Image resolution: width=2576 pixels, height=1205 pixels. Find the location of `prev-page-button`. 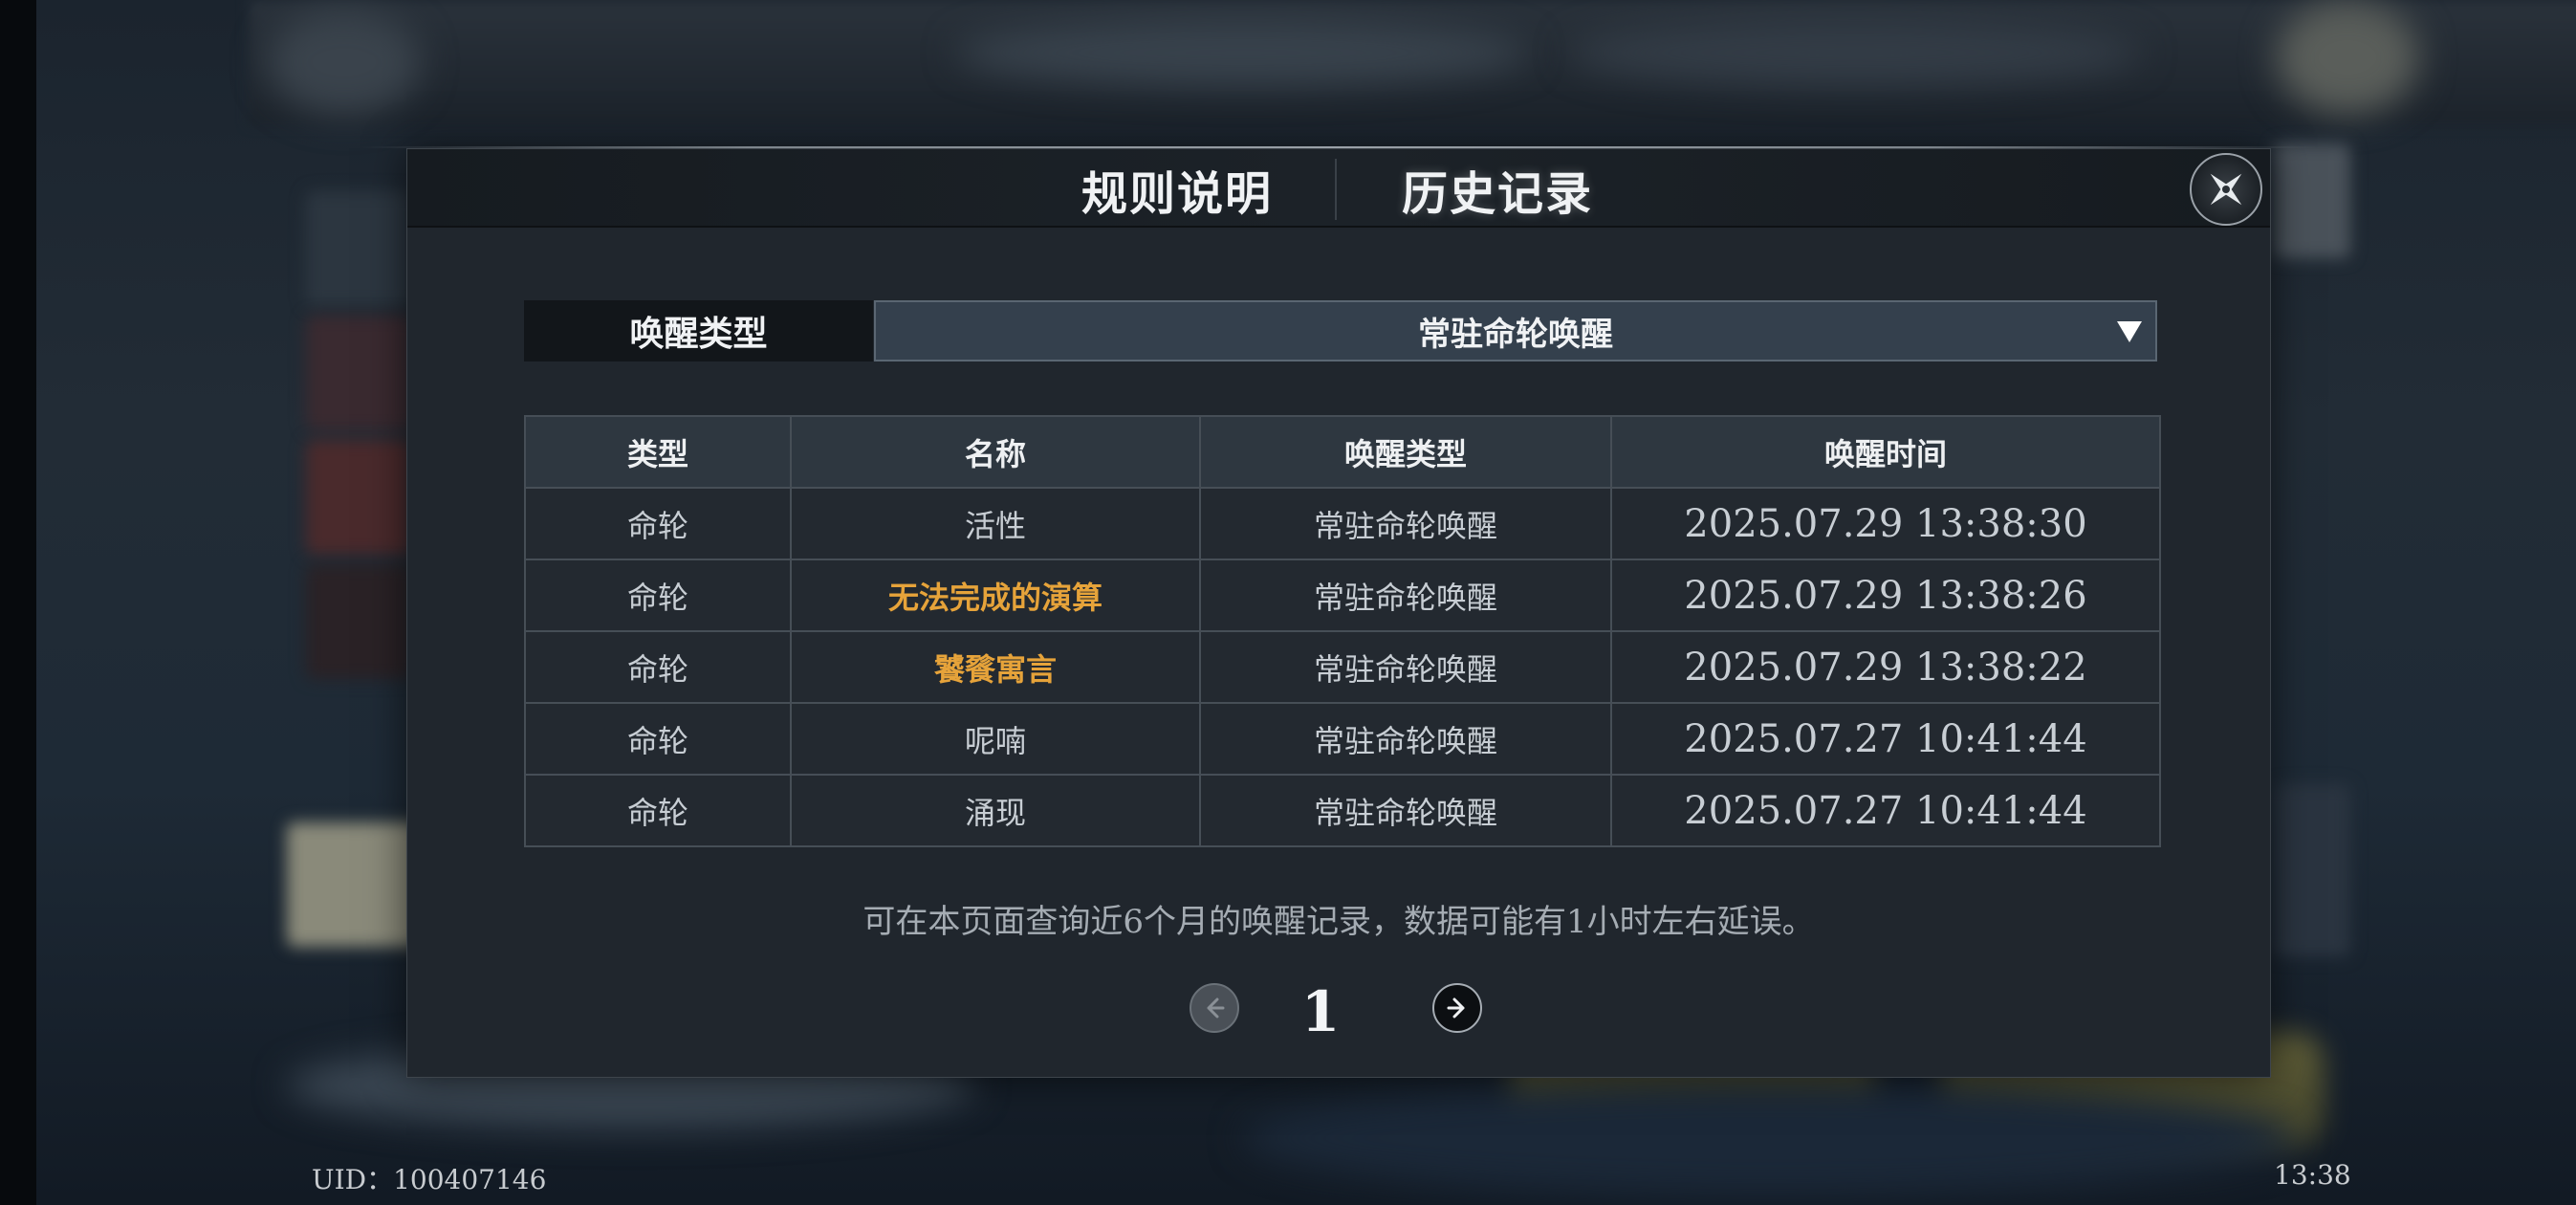

prev-page-button is located at coordinates (1214, 1008).